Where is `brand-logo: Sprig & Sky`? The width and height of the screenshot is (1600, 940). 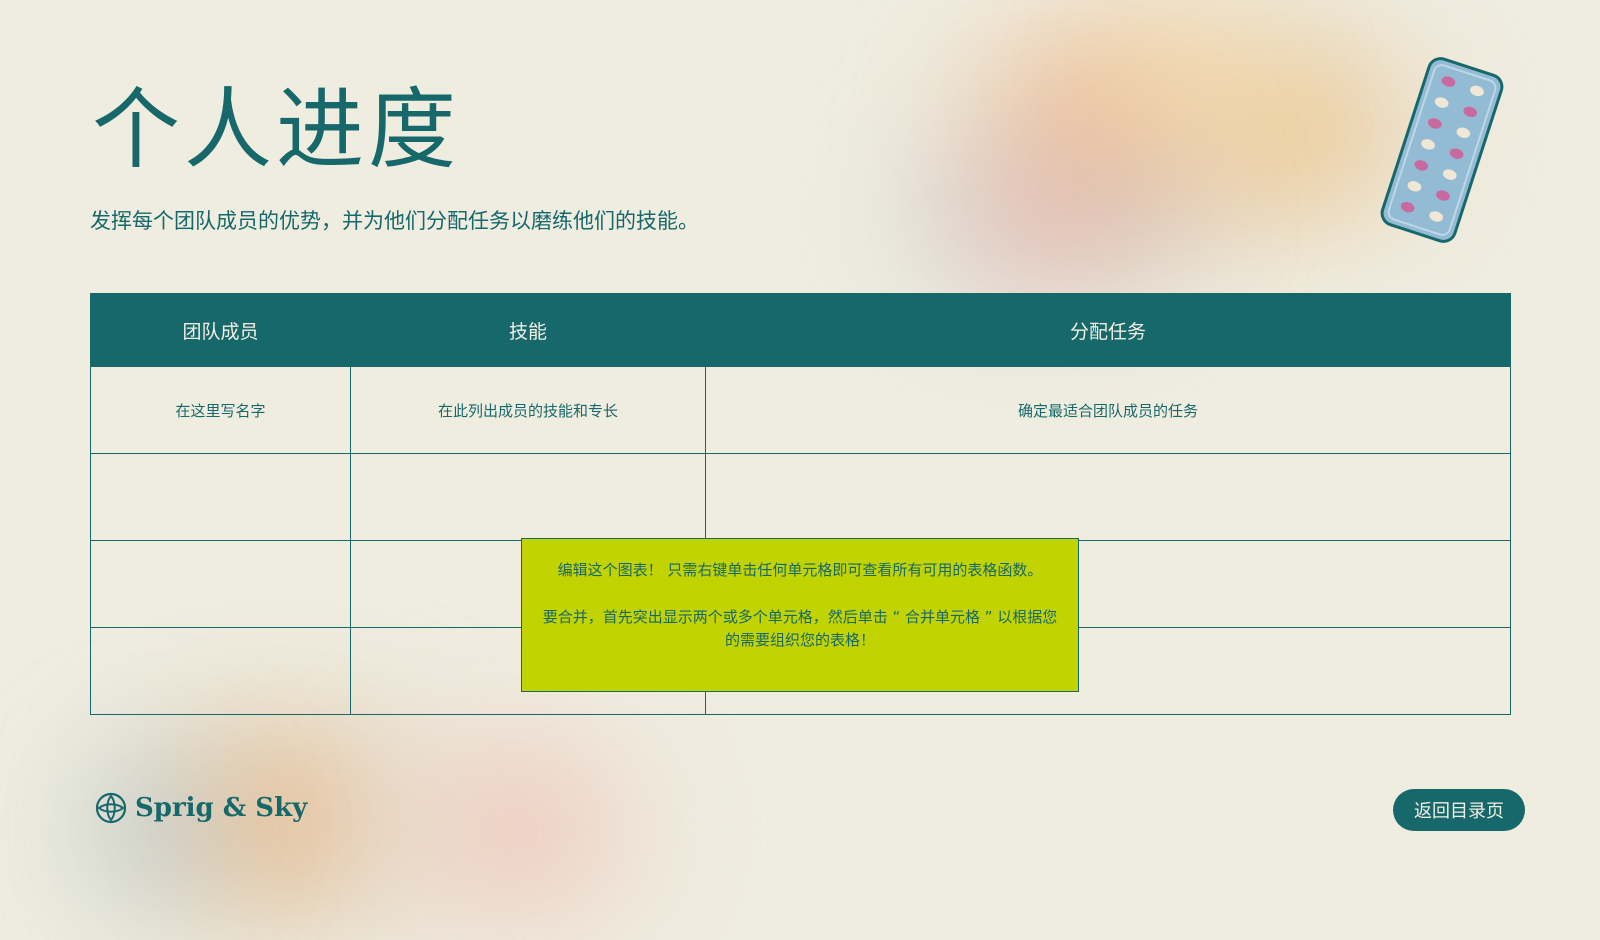 brand-logo: Sprig & Sky is located at coordinates (201, 808).